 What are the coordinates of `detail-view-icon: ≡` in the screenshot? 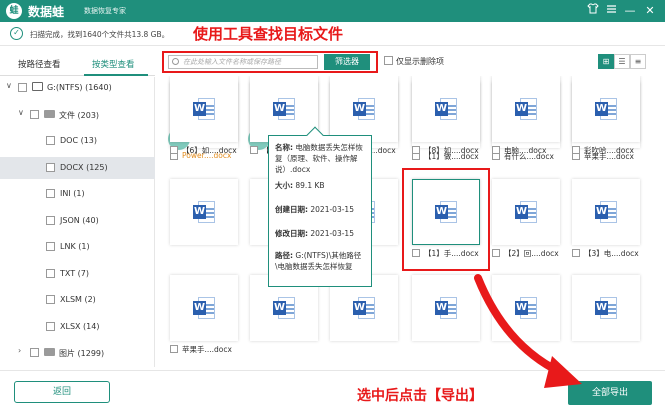 It's located at (638, 61).